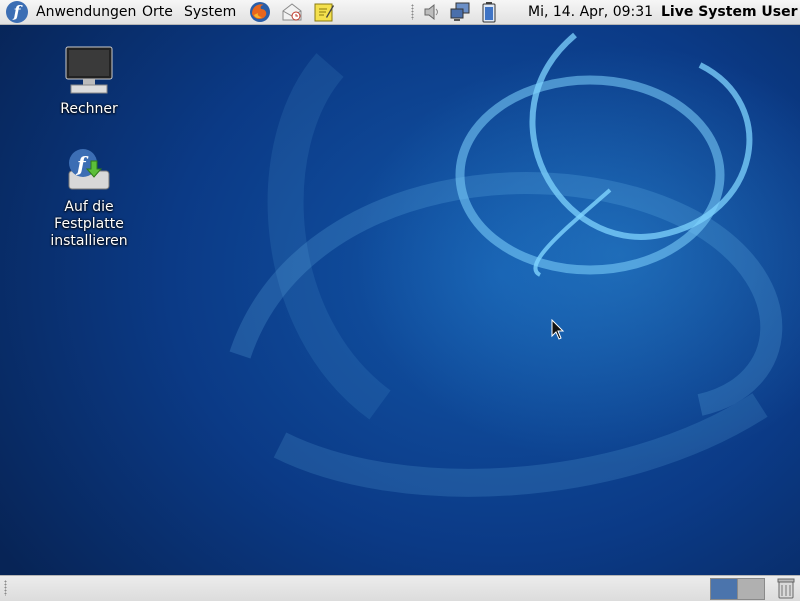 The width and height of the screenshot is (800, 601). Describe the element at coordinates (432, 12) in the screenshot. I see `volume-icon` at that location.